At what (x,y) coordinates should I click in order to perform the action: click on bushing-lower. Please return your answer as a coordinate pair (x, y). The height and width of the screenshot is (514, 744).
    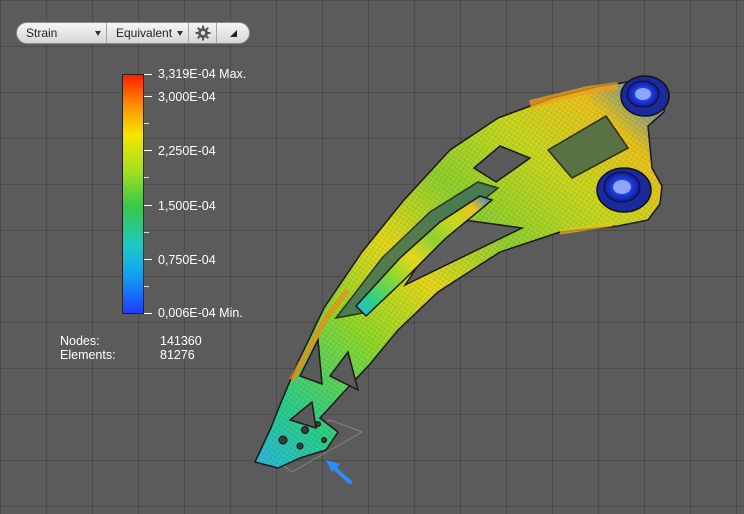
    Looking at the image, I should click on (624, 190).